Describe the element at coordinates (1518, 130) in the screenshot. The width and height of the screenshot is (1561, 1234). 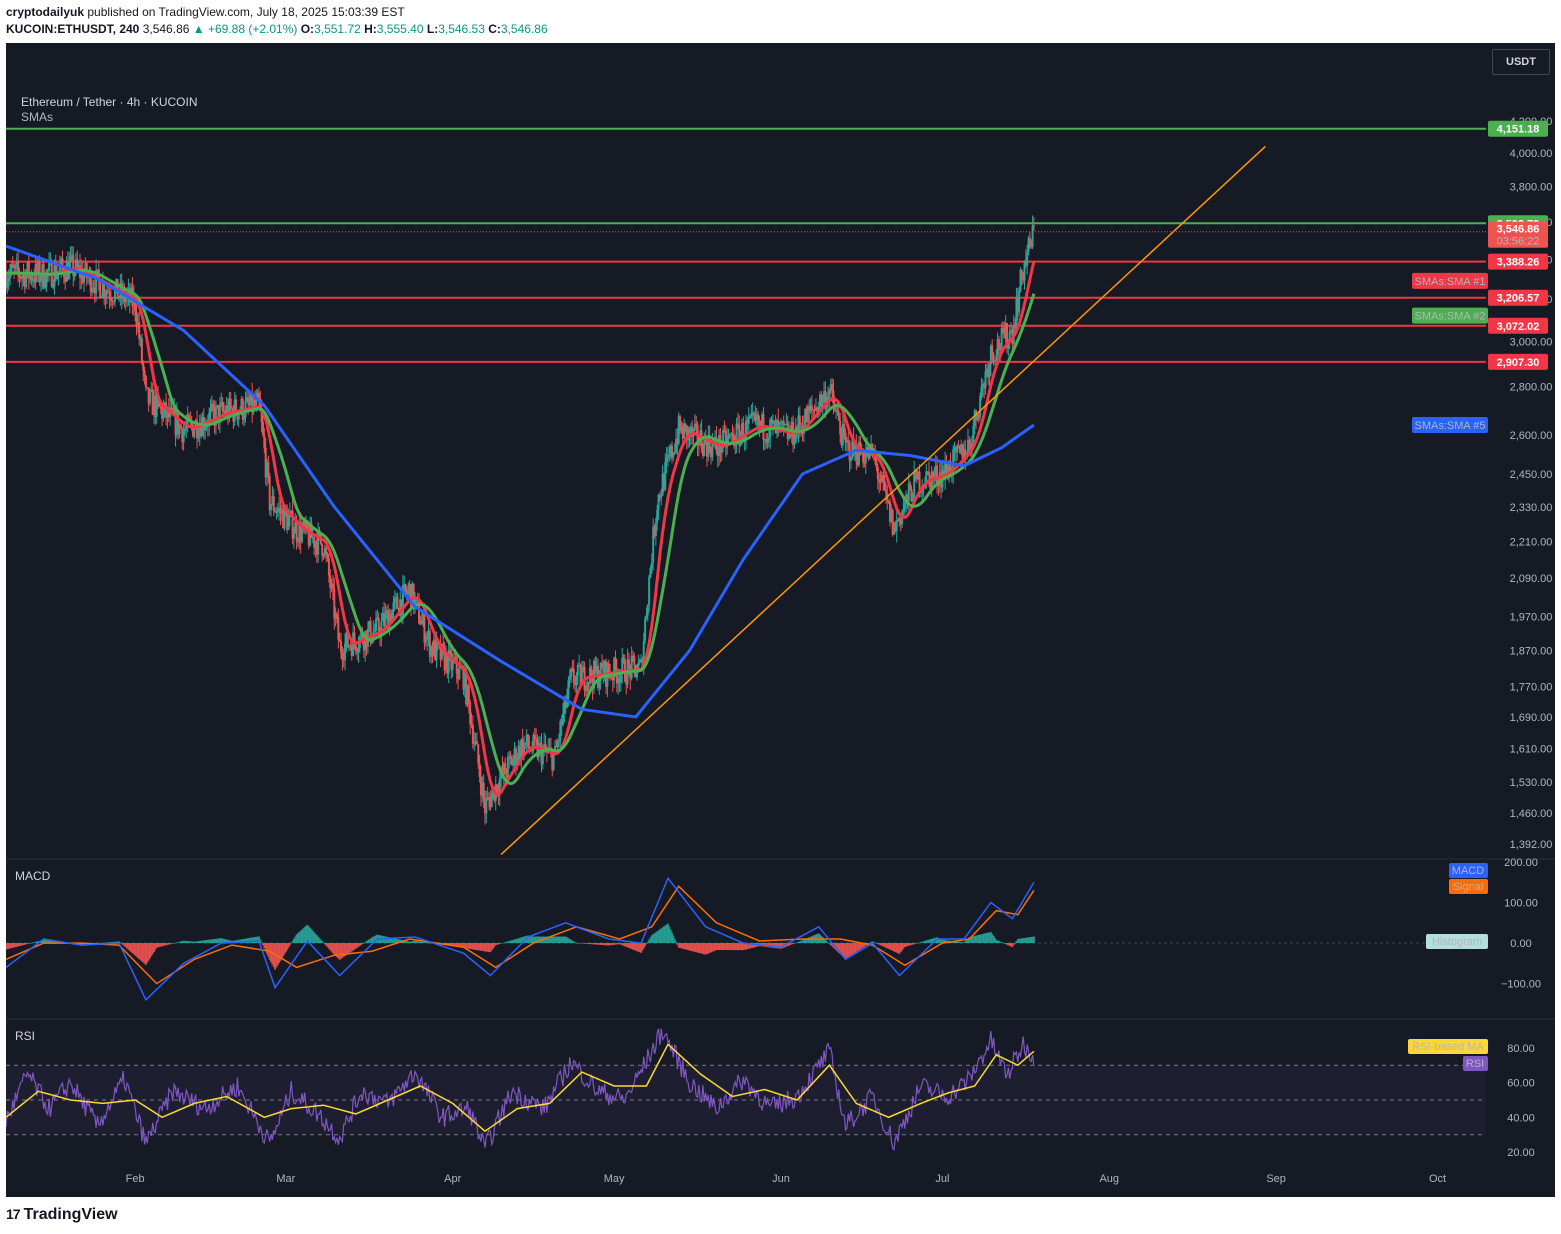
I see `level-tag-label: 4,151.18` at that location.